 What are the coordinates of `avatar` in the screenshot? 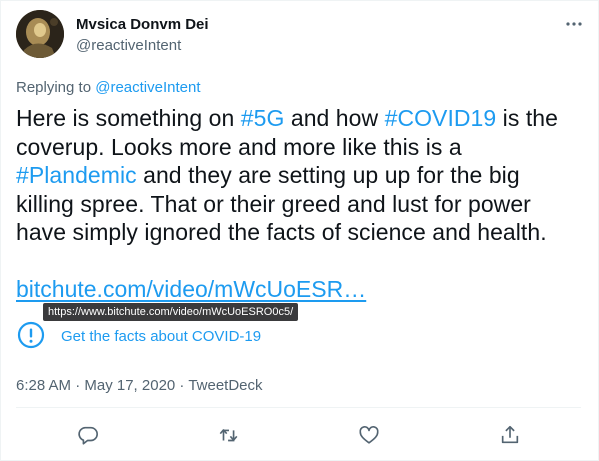 It's located at (40, 34).